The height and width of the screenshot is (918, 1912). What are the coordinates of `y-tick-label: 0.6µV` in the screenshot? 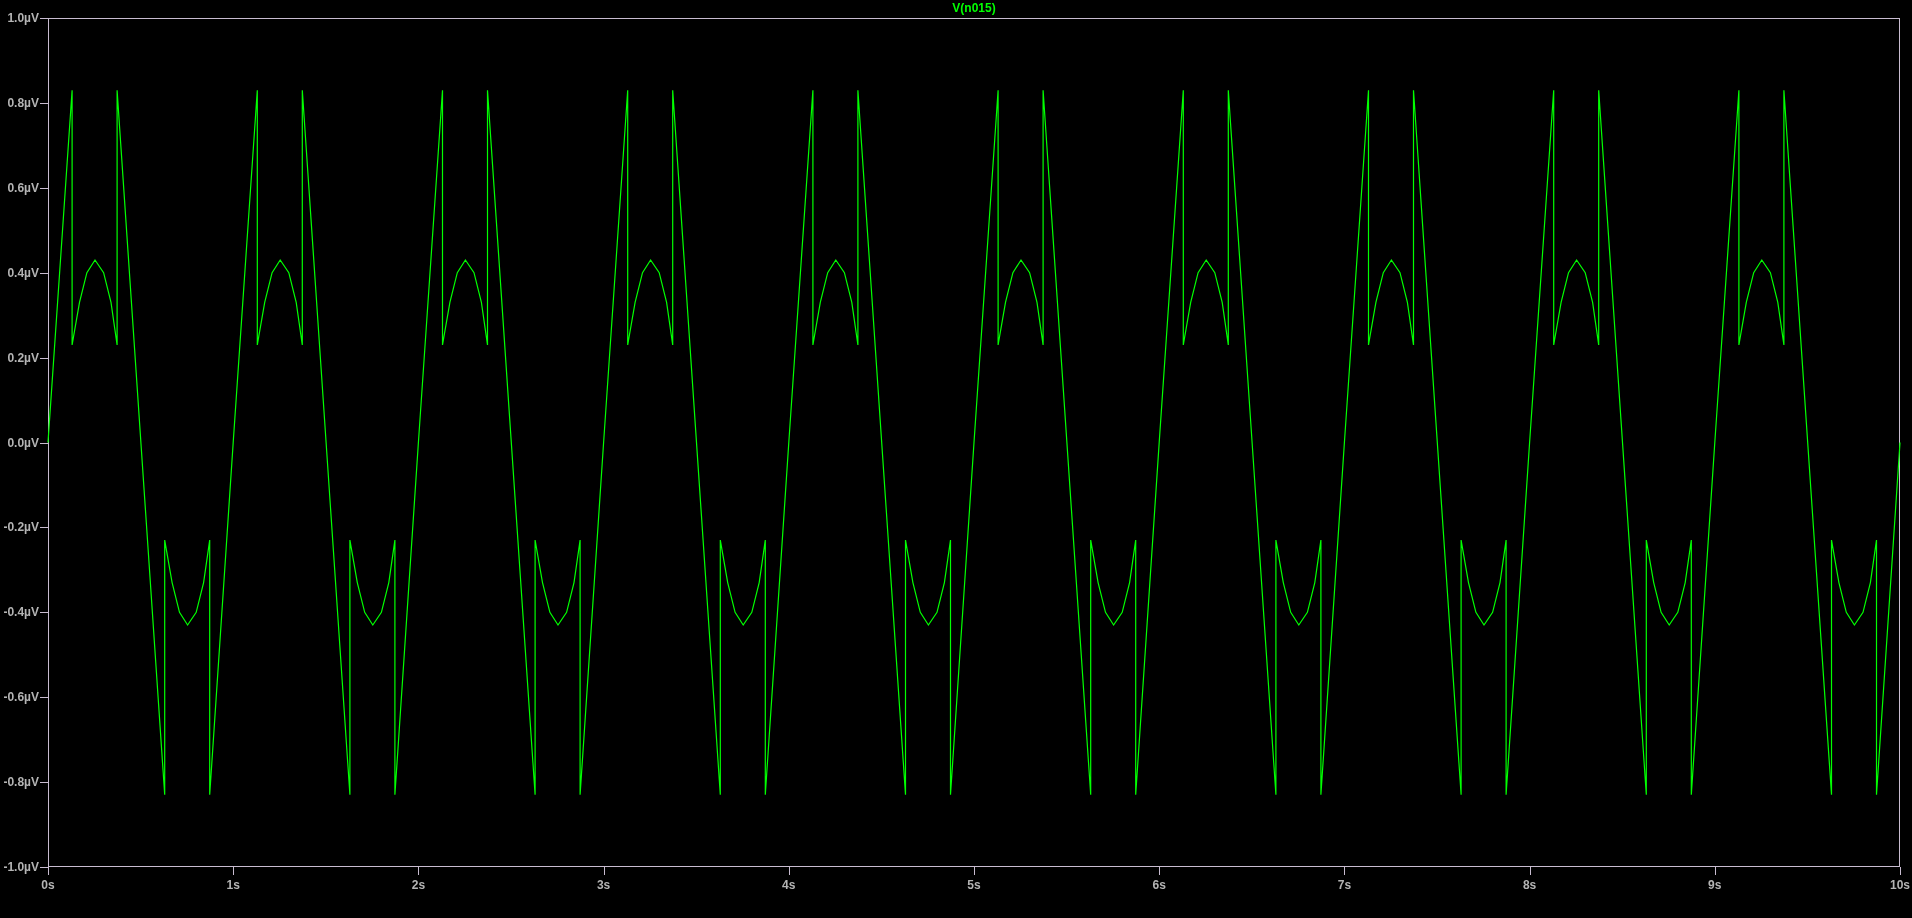 It's located at (23, 187).